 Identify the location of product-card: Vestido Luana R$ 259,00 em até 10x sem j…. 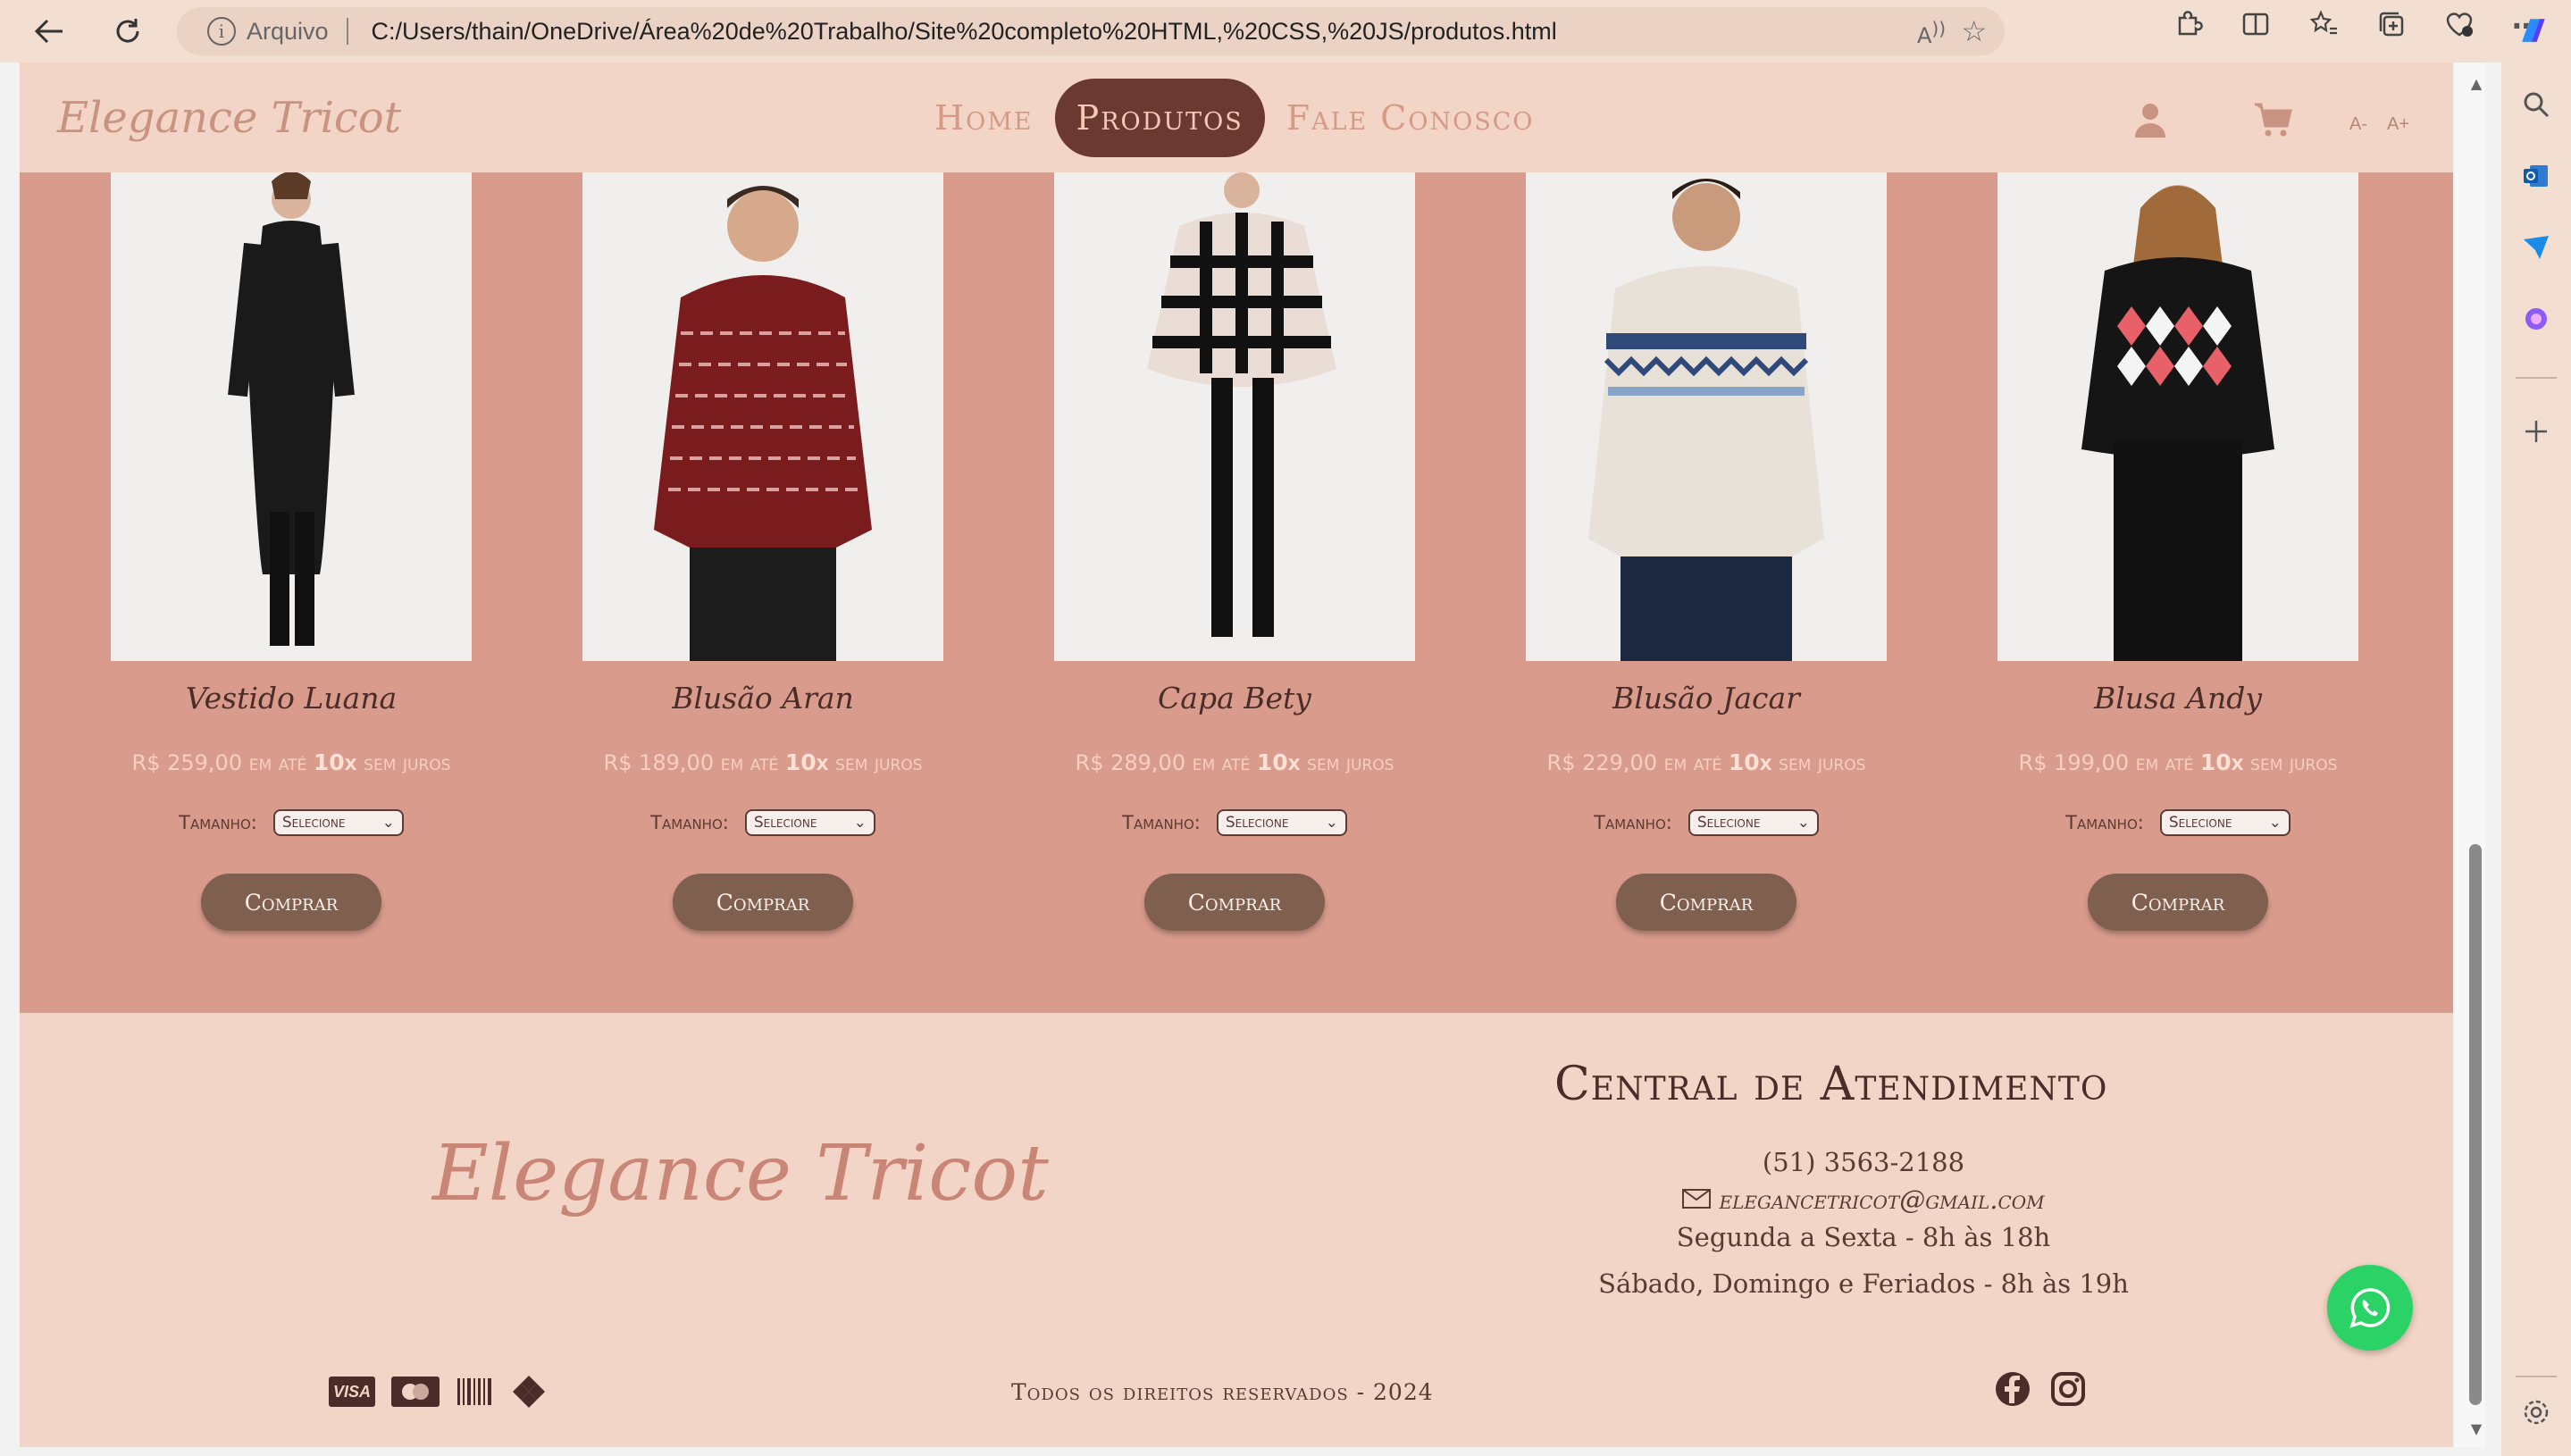
(291, 551).